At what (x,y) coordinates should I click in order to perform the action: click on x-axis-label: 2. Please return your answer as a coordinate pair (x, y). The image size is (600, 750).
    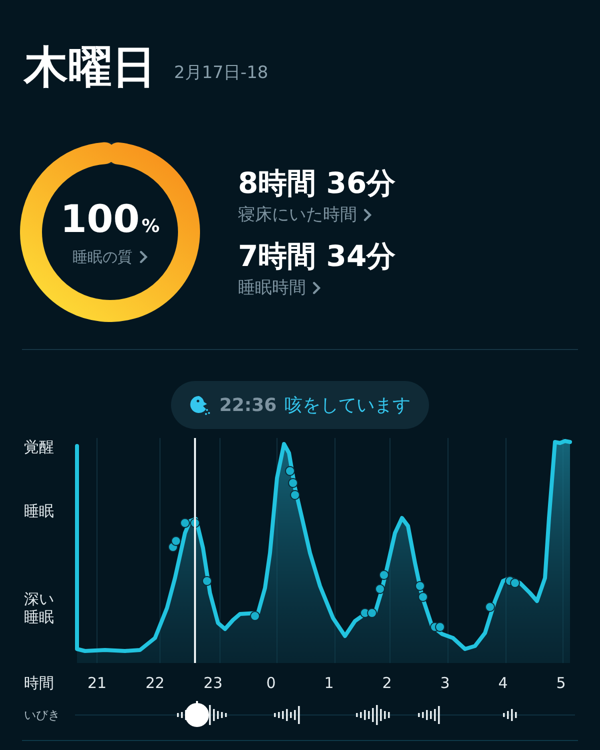
    Looking at the image, I should click on (387, 683).